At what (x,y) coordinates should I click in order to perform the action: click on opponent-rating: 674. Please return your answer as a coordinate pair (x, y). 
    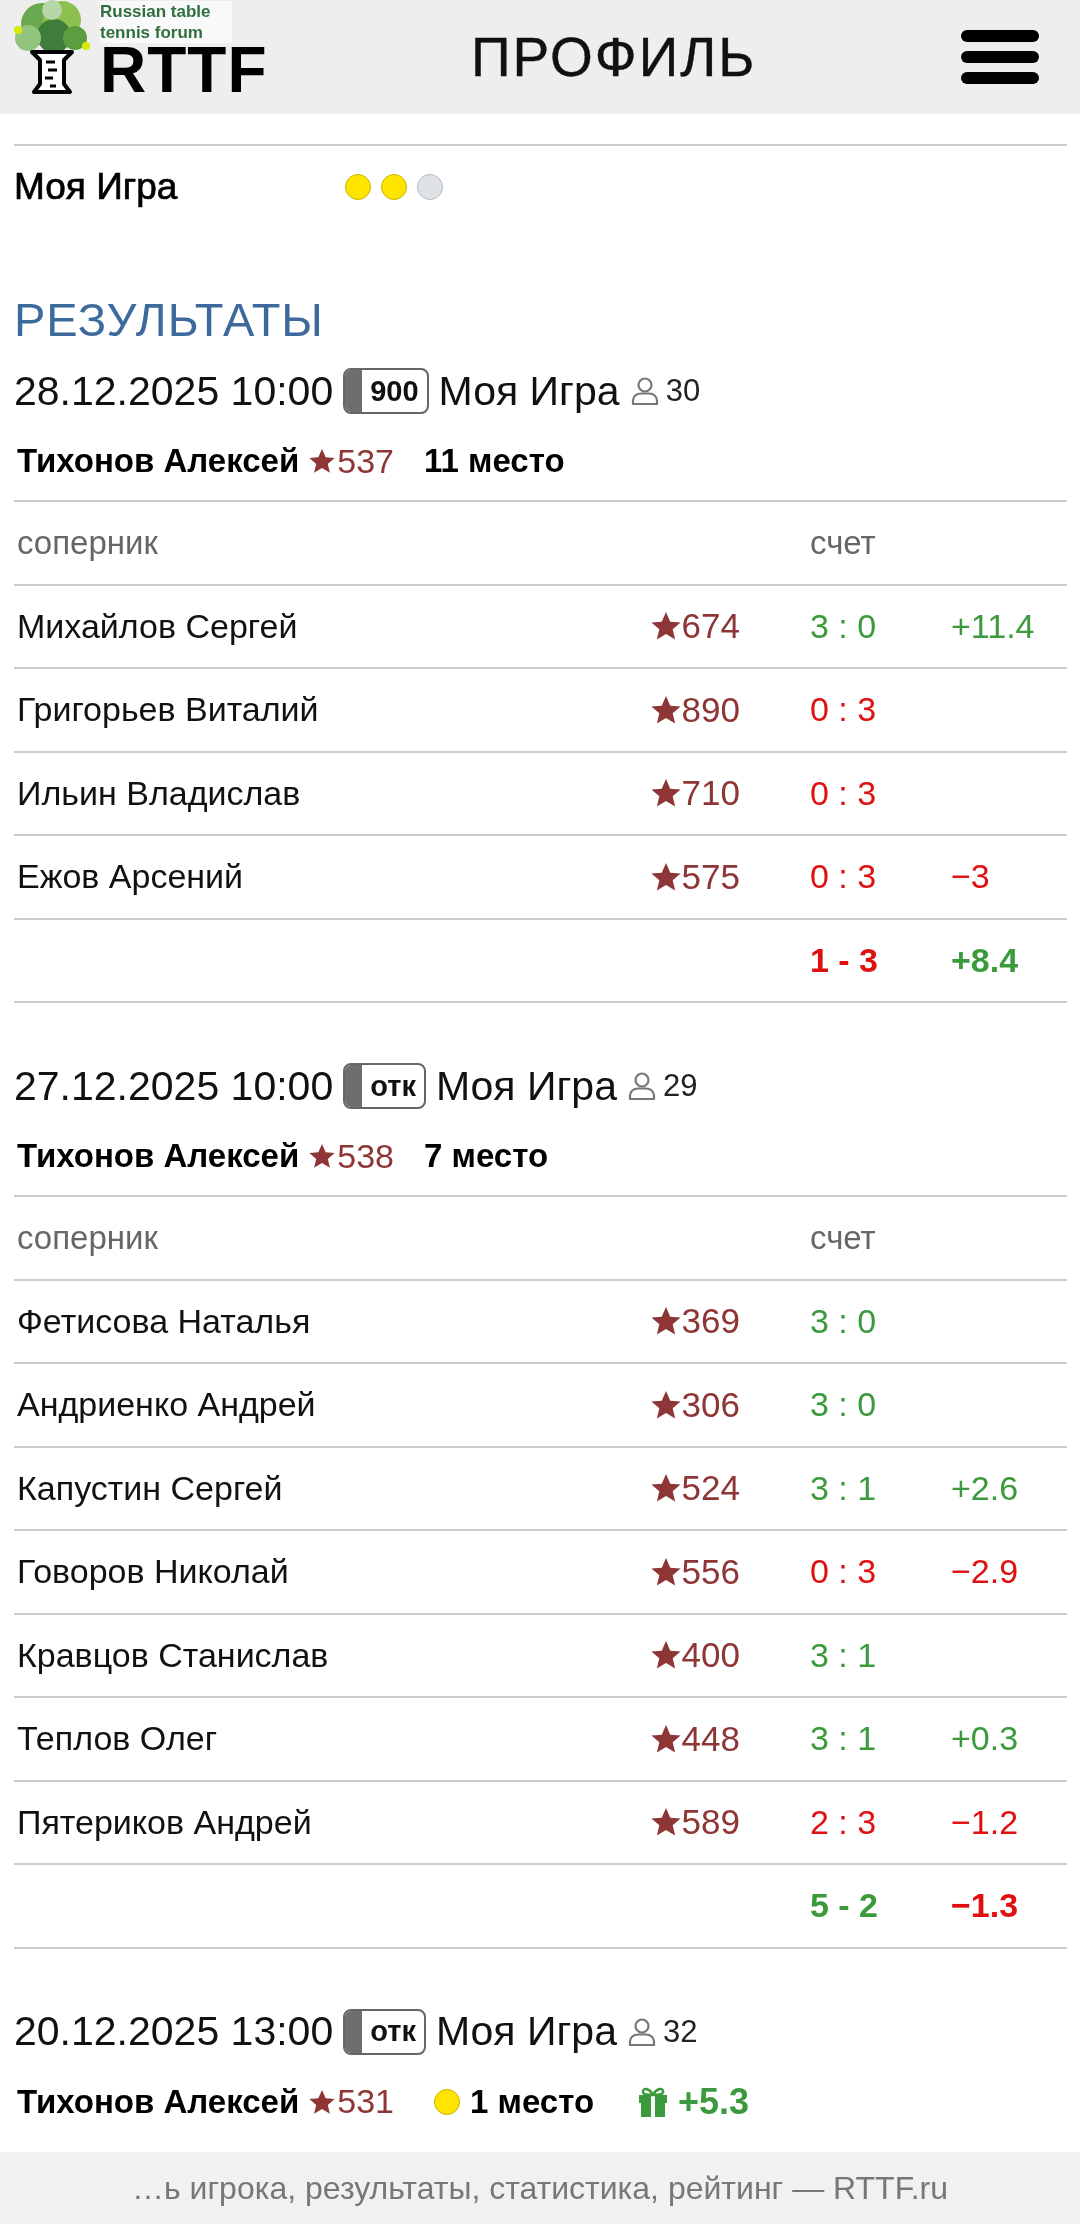
    Looking at the image, I should click on (710, 626).